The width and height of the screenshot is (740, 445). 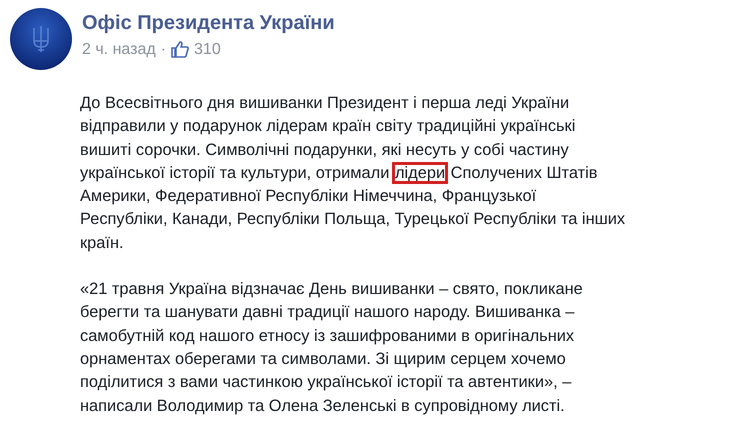 I want to click on trident-icon, so click(x=41, y=39).